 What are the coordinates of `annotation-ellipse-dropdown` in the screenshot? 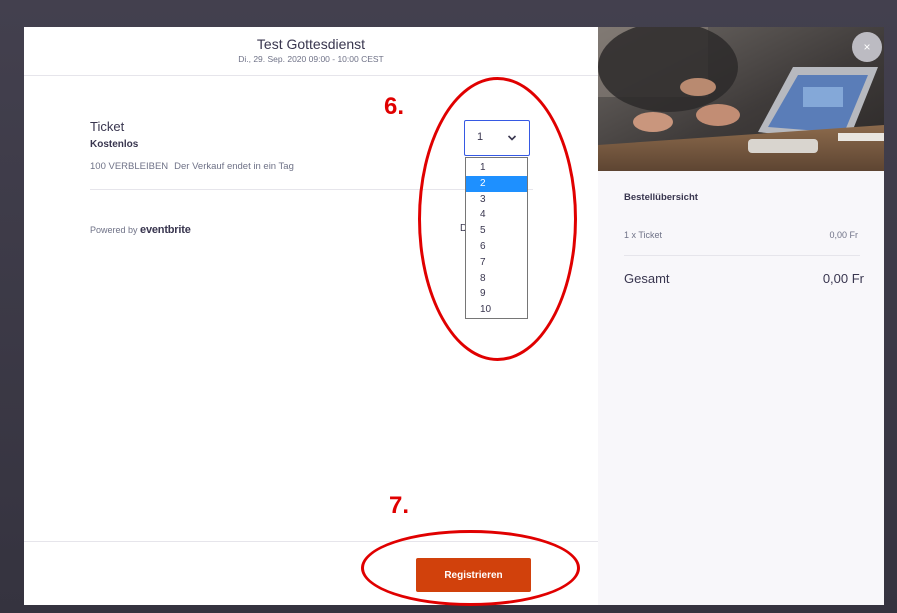 It's located at (497, 219).